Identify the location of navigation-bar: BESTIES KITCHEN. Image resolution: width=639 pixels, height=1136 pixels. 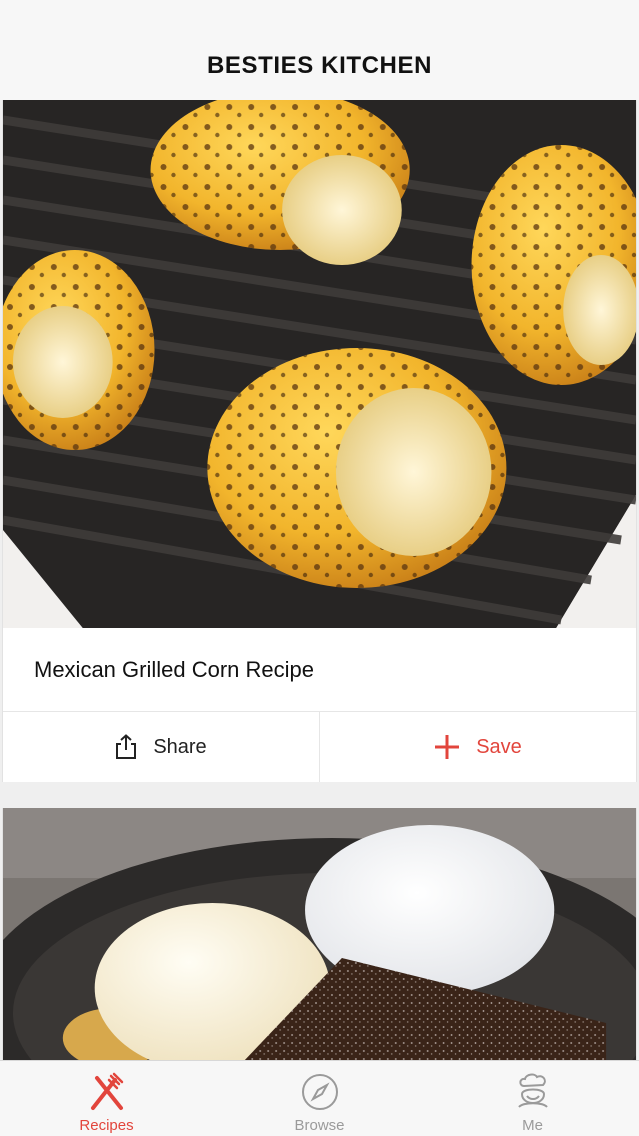
(319, 50).